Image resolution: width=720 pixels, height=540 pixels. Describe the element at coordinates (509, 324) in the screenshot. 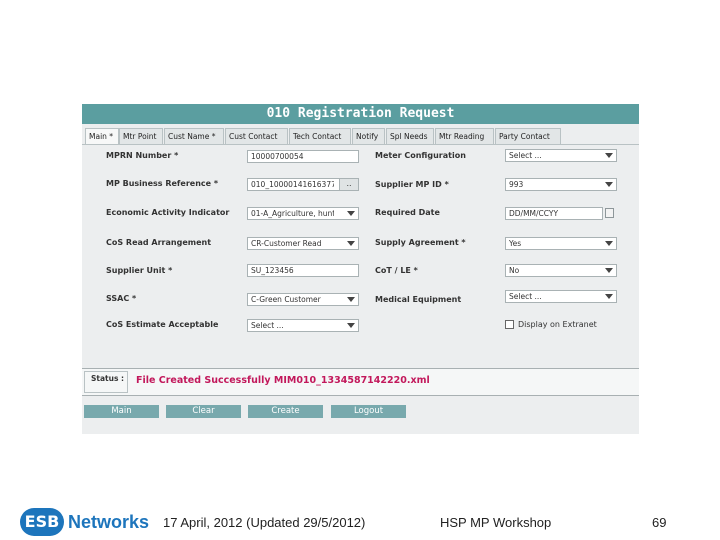

I see `display-on-extranet-checkbox` at that location.